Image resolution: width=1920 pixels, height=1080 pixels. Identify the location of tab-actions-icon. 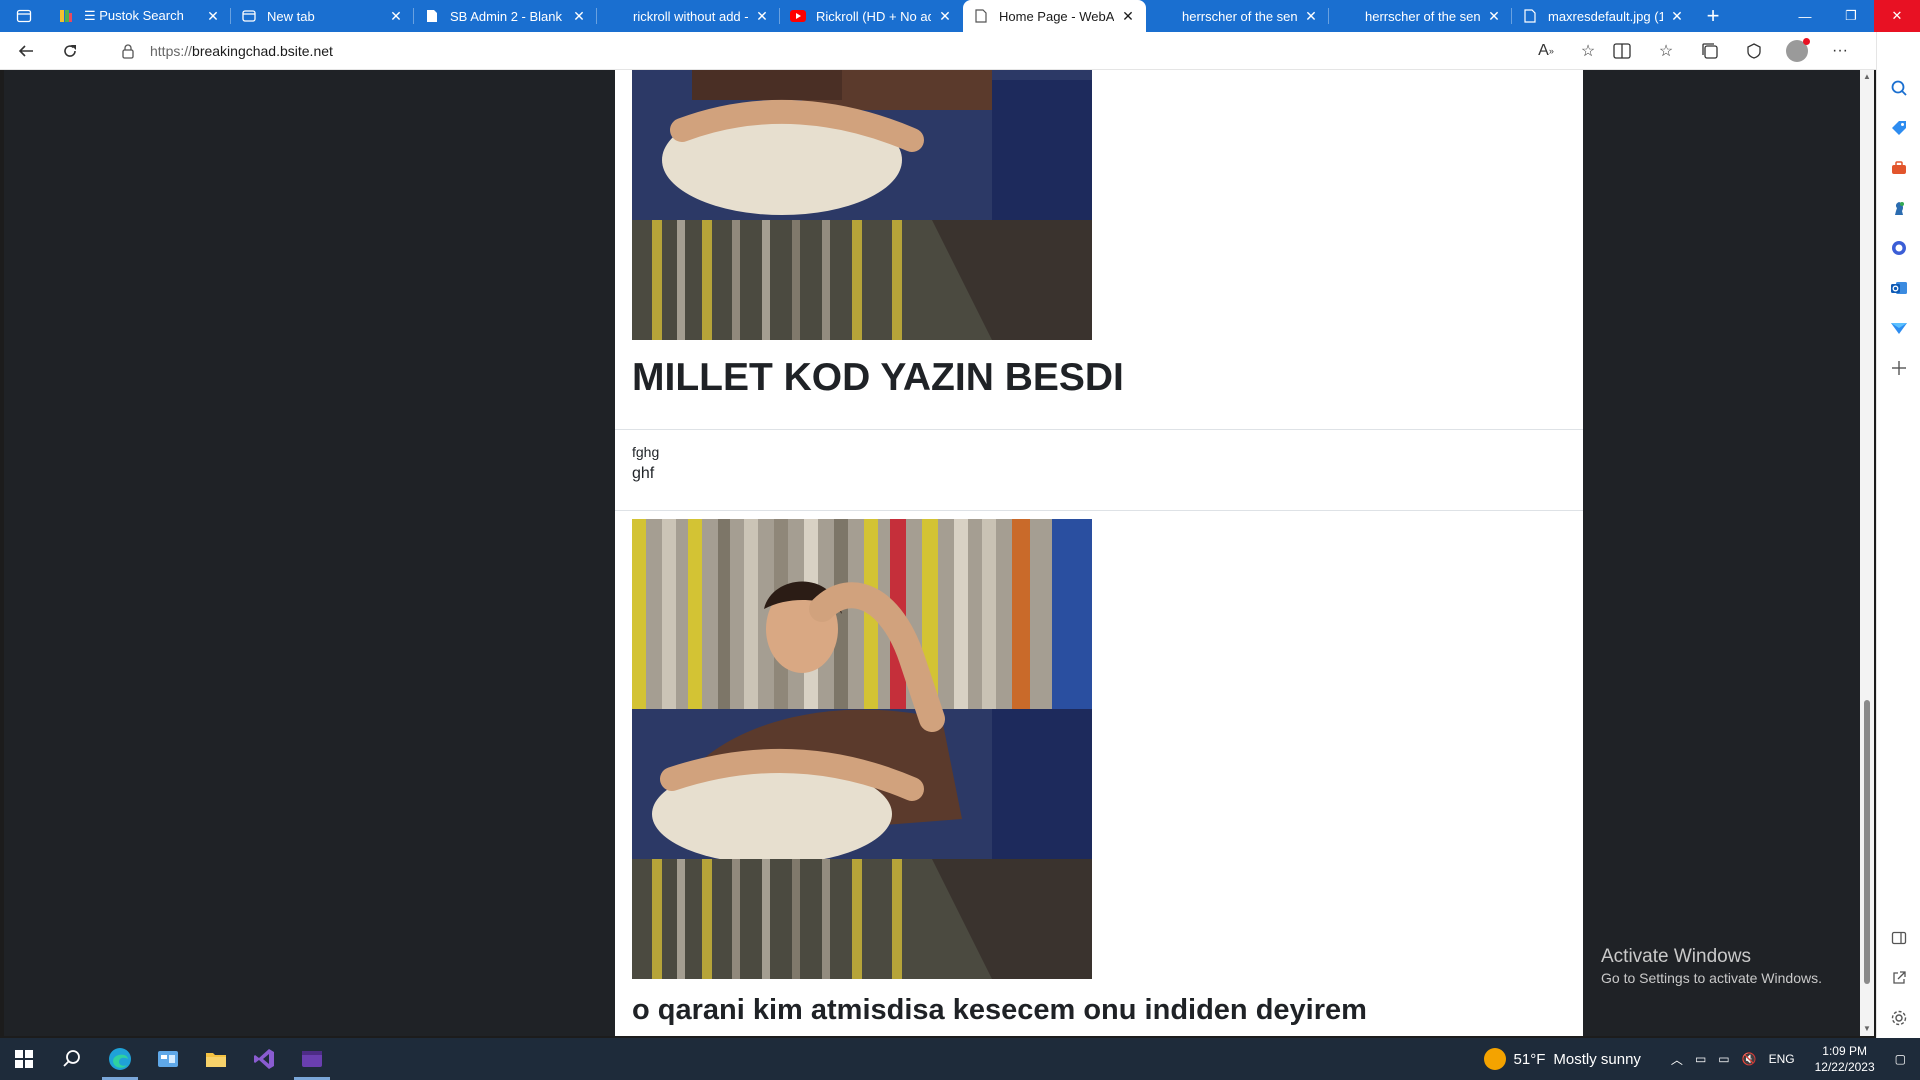
(24, 16).